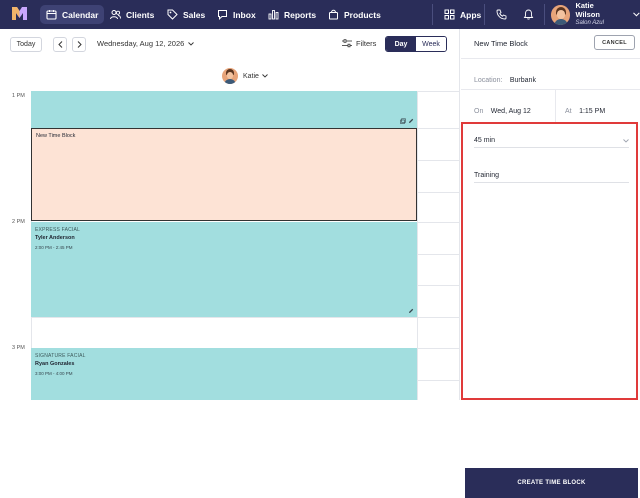 The width and height of the screenshot is (640, 498). I want to click on nav-sales-label: Sales, so click(194, 14).